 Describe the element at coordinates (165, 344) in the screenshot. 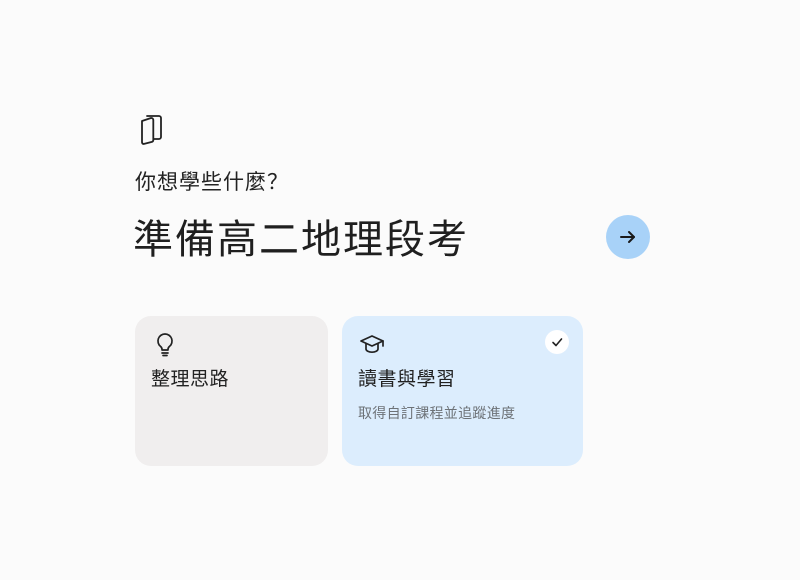

I see `lightbulb-icon` at that location.